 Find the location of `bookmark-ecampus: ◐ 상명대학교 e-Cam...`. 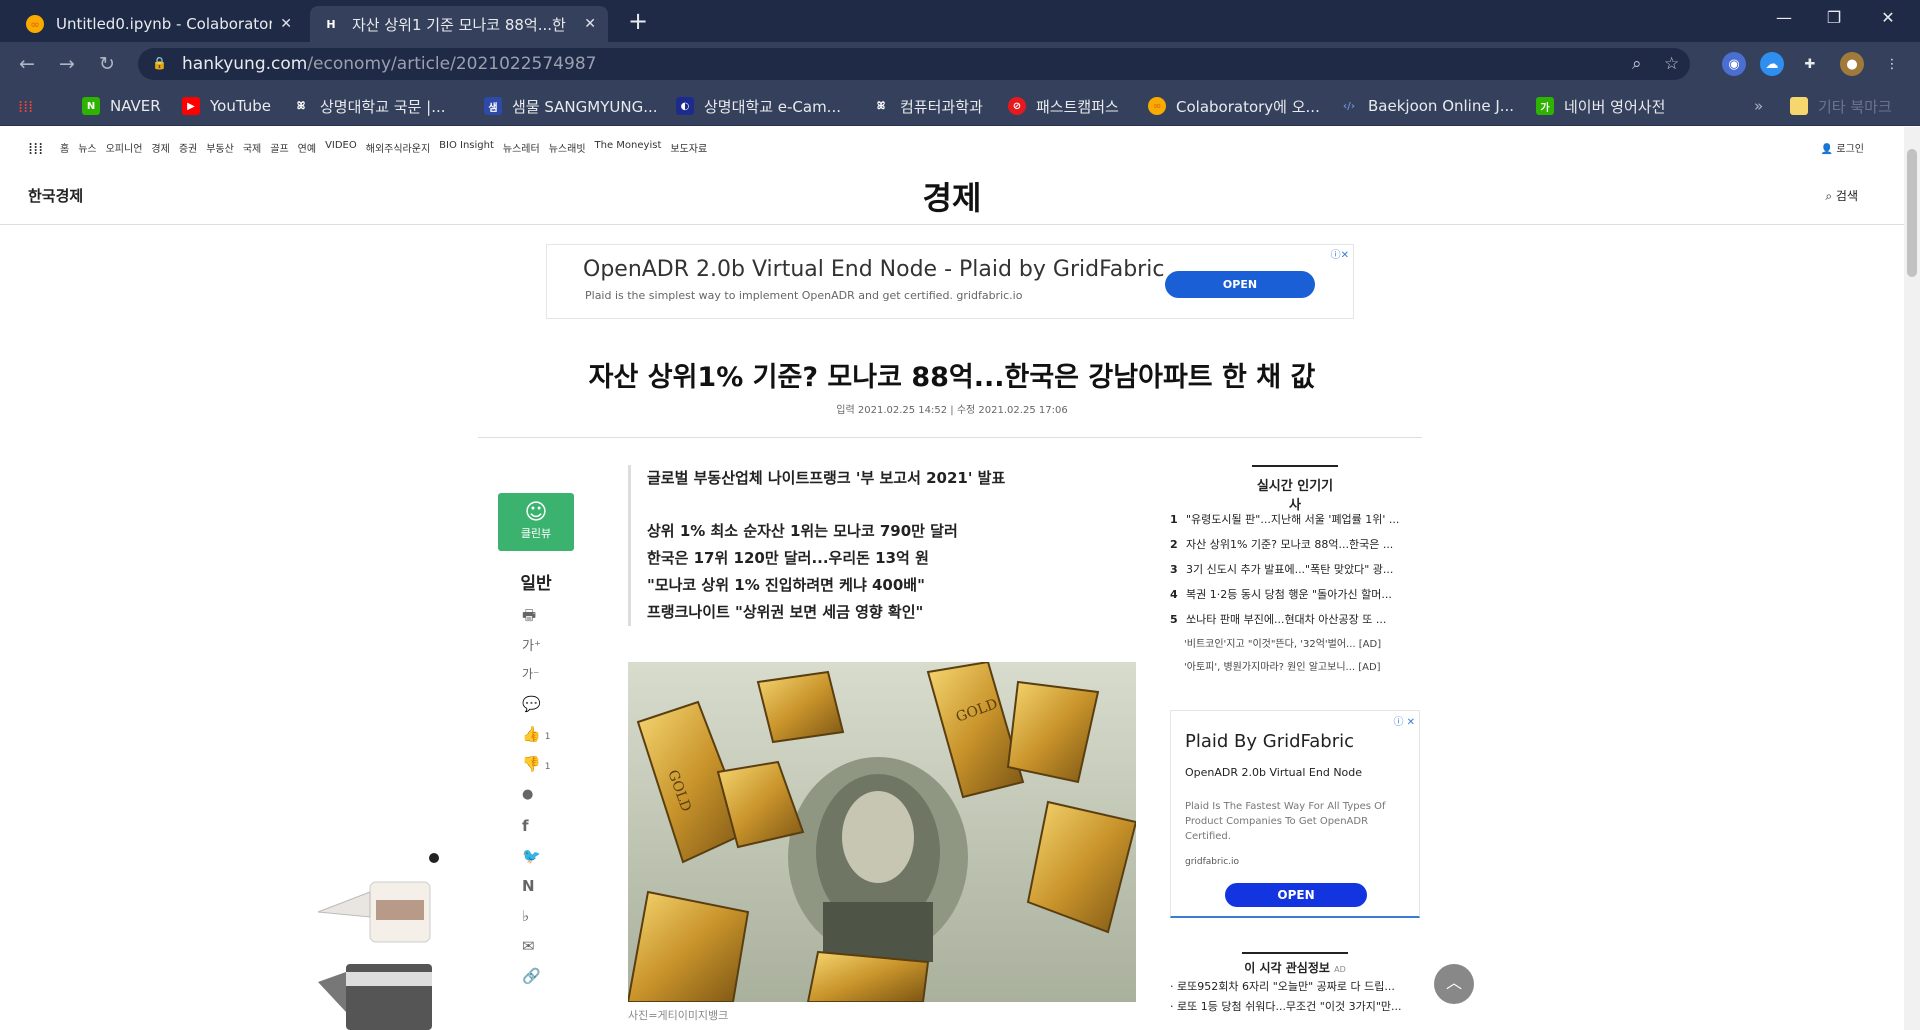

bookmark-ecampus: ◐ 상명대학교 e-Cam... is located at coordinates (758, 106).